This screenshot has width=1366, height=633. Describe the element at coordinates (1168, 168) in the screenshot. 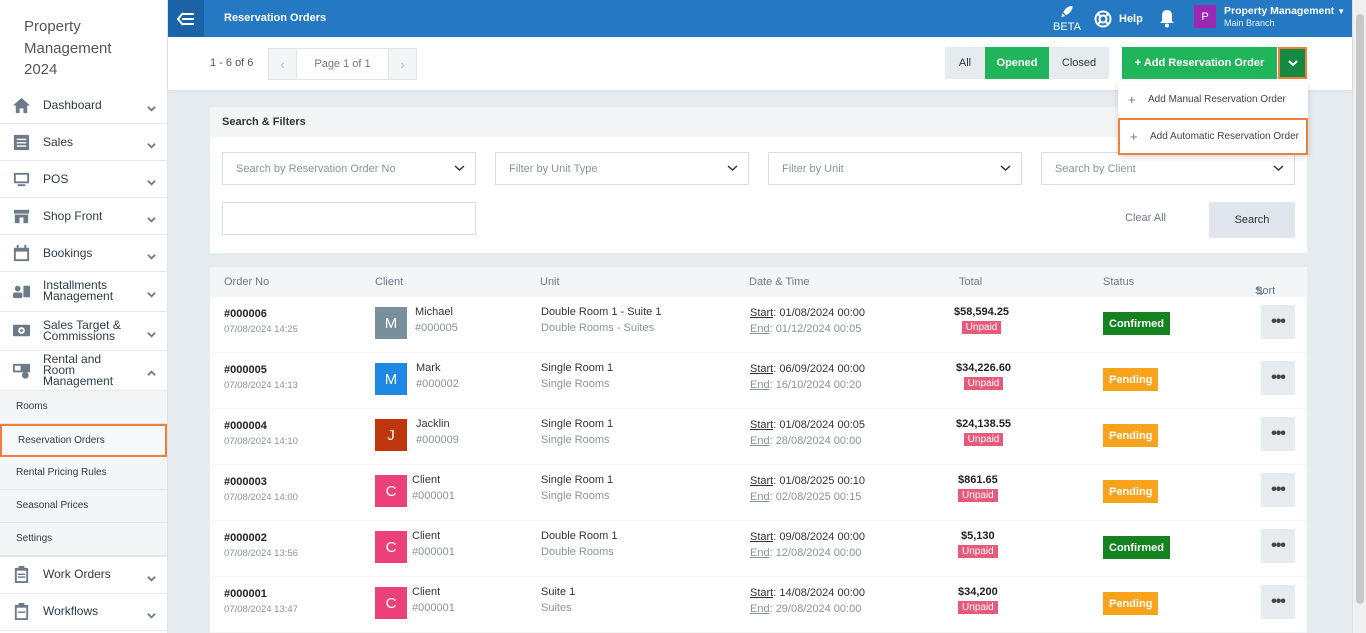

I see `client-select: Search by Client` at that location.